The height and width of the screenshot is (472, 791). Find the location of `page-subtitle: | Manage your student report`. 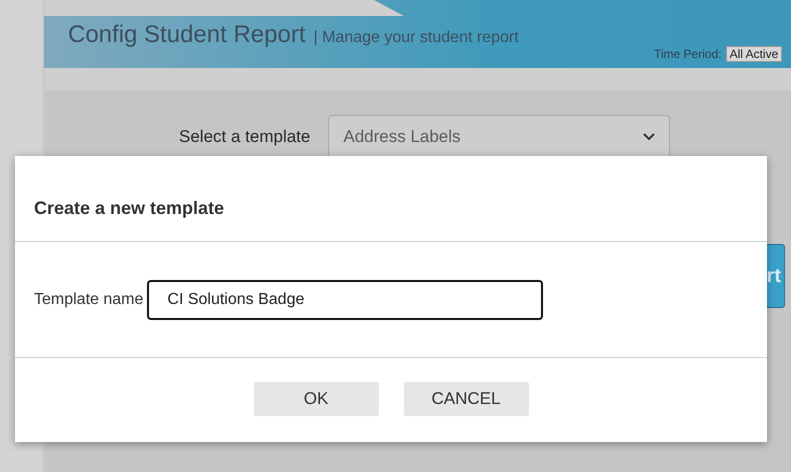

page-subtitle: | Manage your student report is located at coordinates (416, 38).